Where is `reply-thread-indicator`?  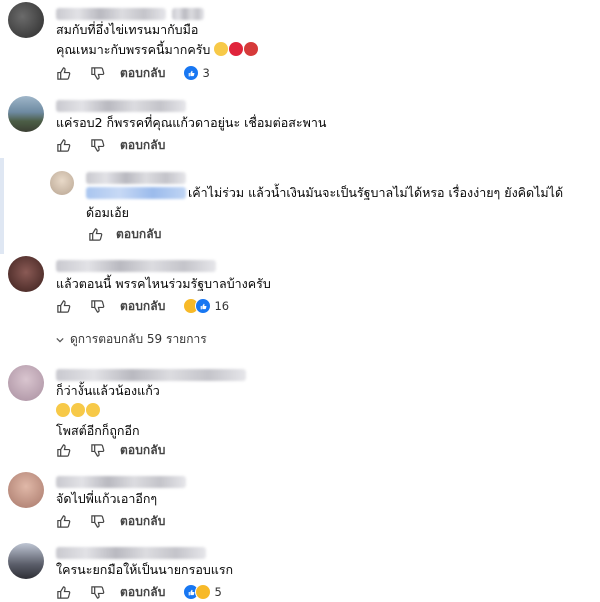 reply-thread-indicator is located at coordinates (2, 206).